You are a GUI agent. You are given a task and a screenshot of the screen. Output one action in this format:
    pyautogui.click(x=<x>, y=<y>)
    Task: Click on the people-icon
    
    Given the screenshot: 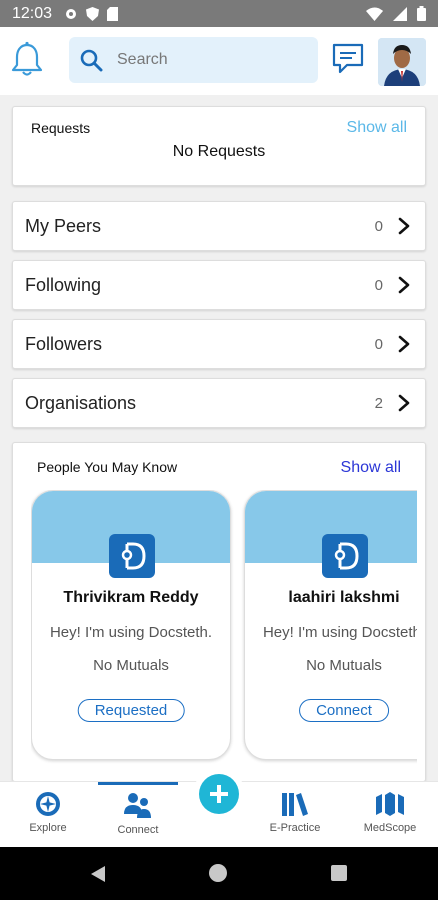 What is the action you would take?
    pyautogui.click(x=137, y=805)
    